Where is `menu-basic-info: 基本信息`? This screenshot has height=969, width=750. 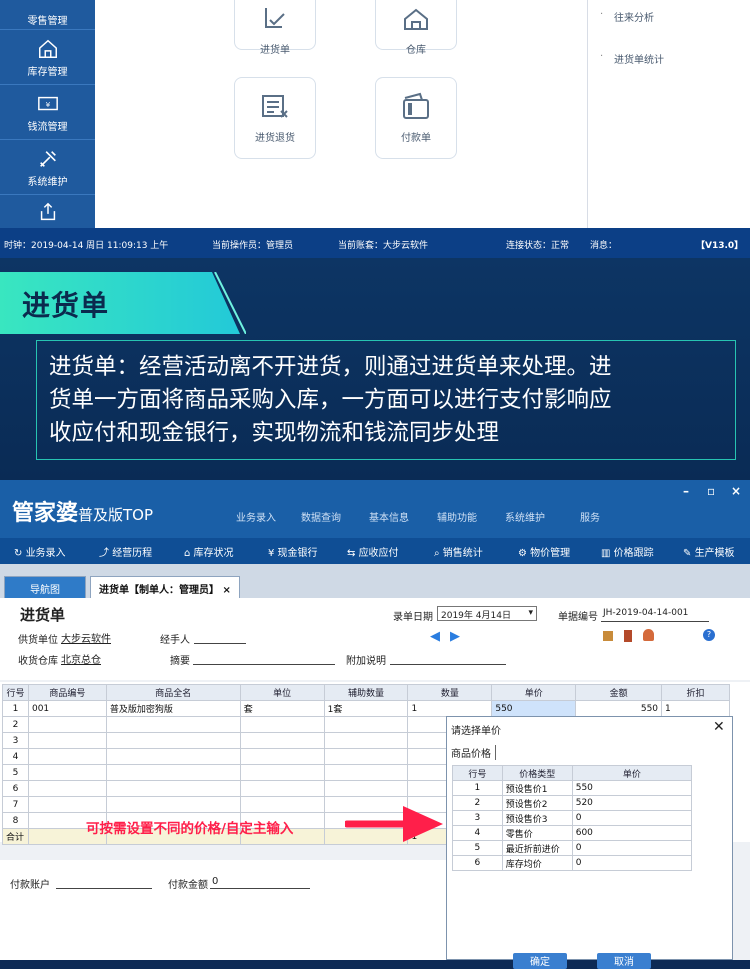 menu-basic-info: 基本信息 is located at coordinates (389, 516).